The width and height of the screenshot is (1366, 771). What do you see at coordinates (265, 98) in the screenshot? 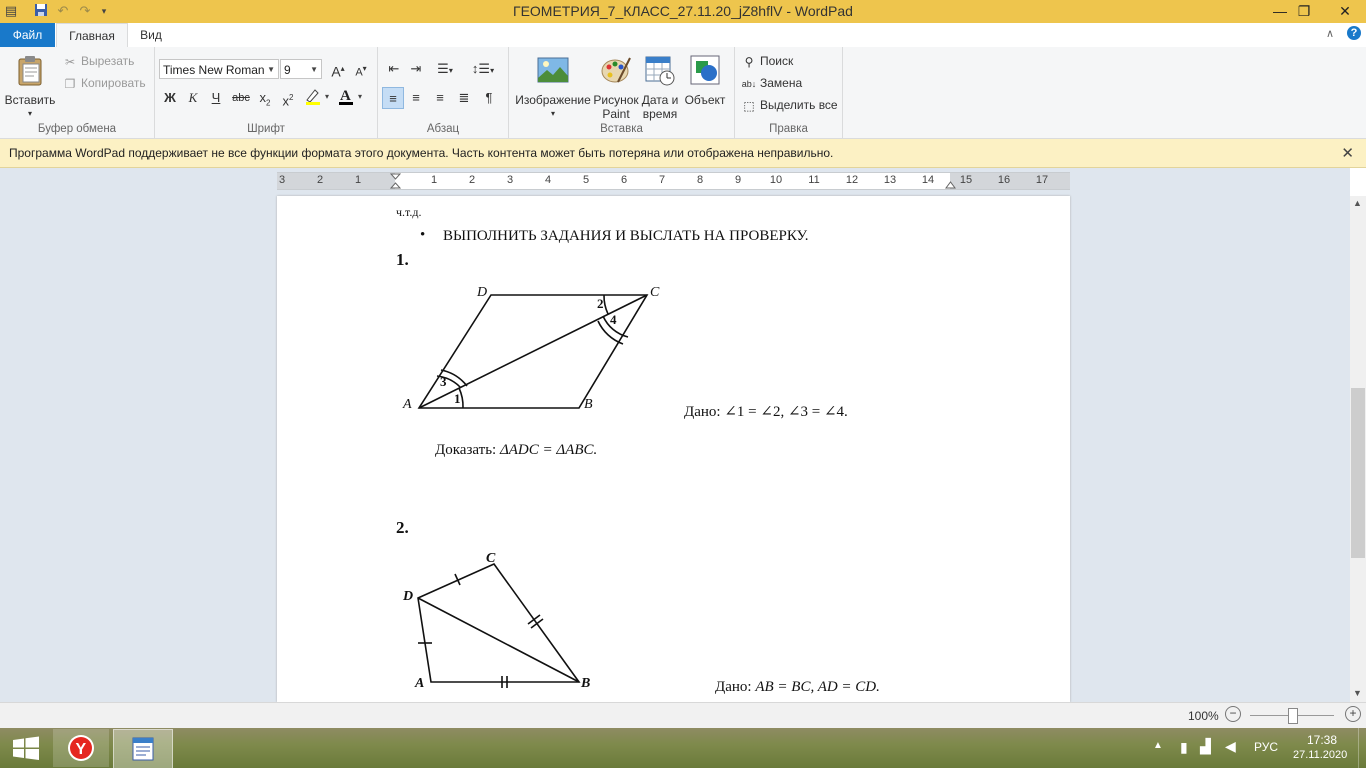
I see `subscript-icon: x2` at bounding box center [265, 98].